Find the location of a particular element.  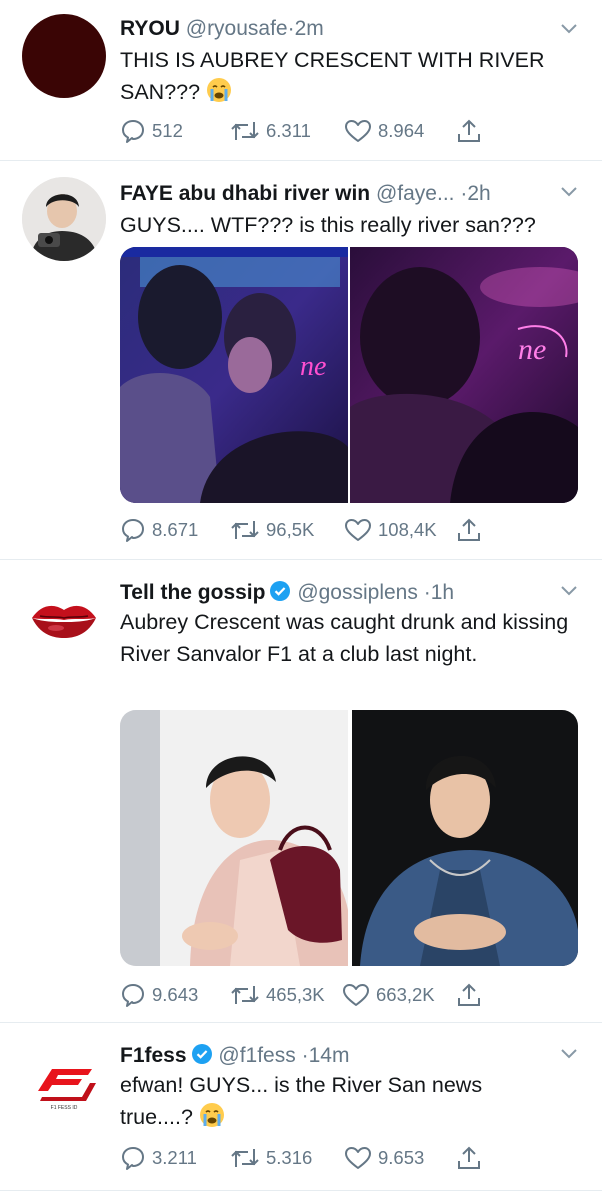

author-handle: @gossiplens is located at coordinates (357, 592).